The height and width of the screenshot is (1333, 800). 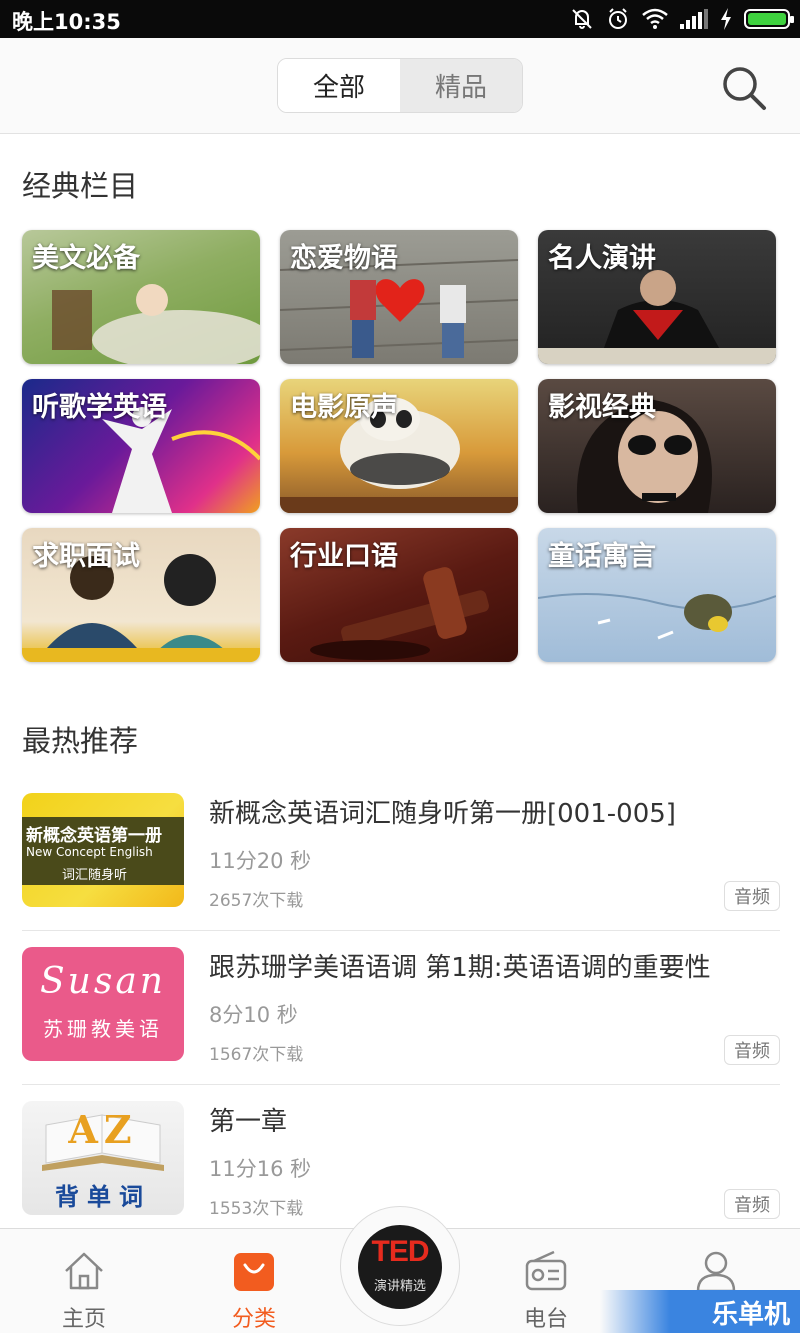 I want to click on item-thumbnail: AZ 背单词, so click(x=103, y=1158).